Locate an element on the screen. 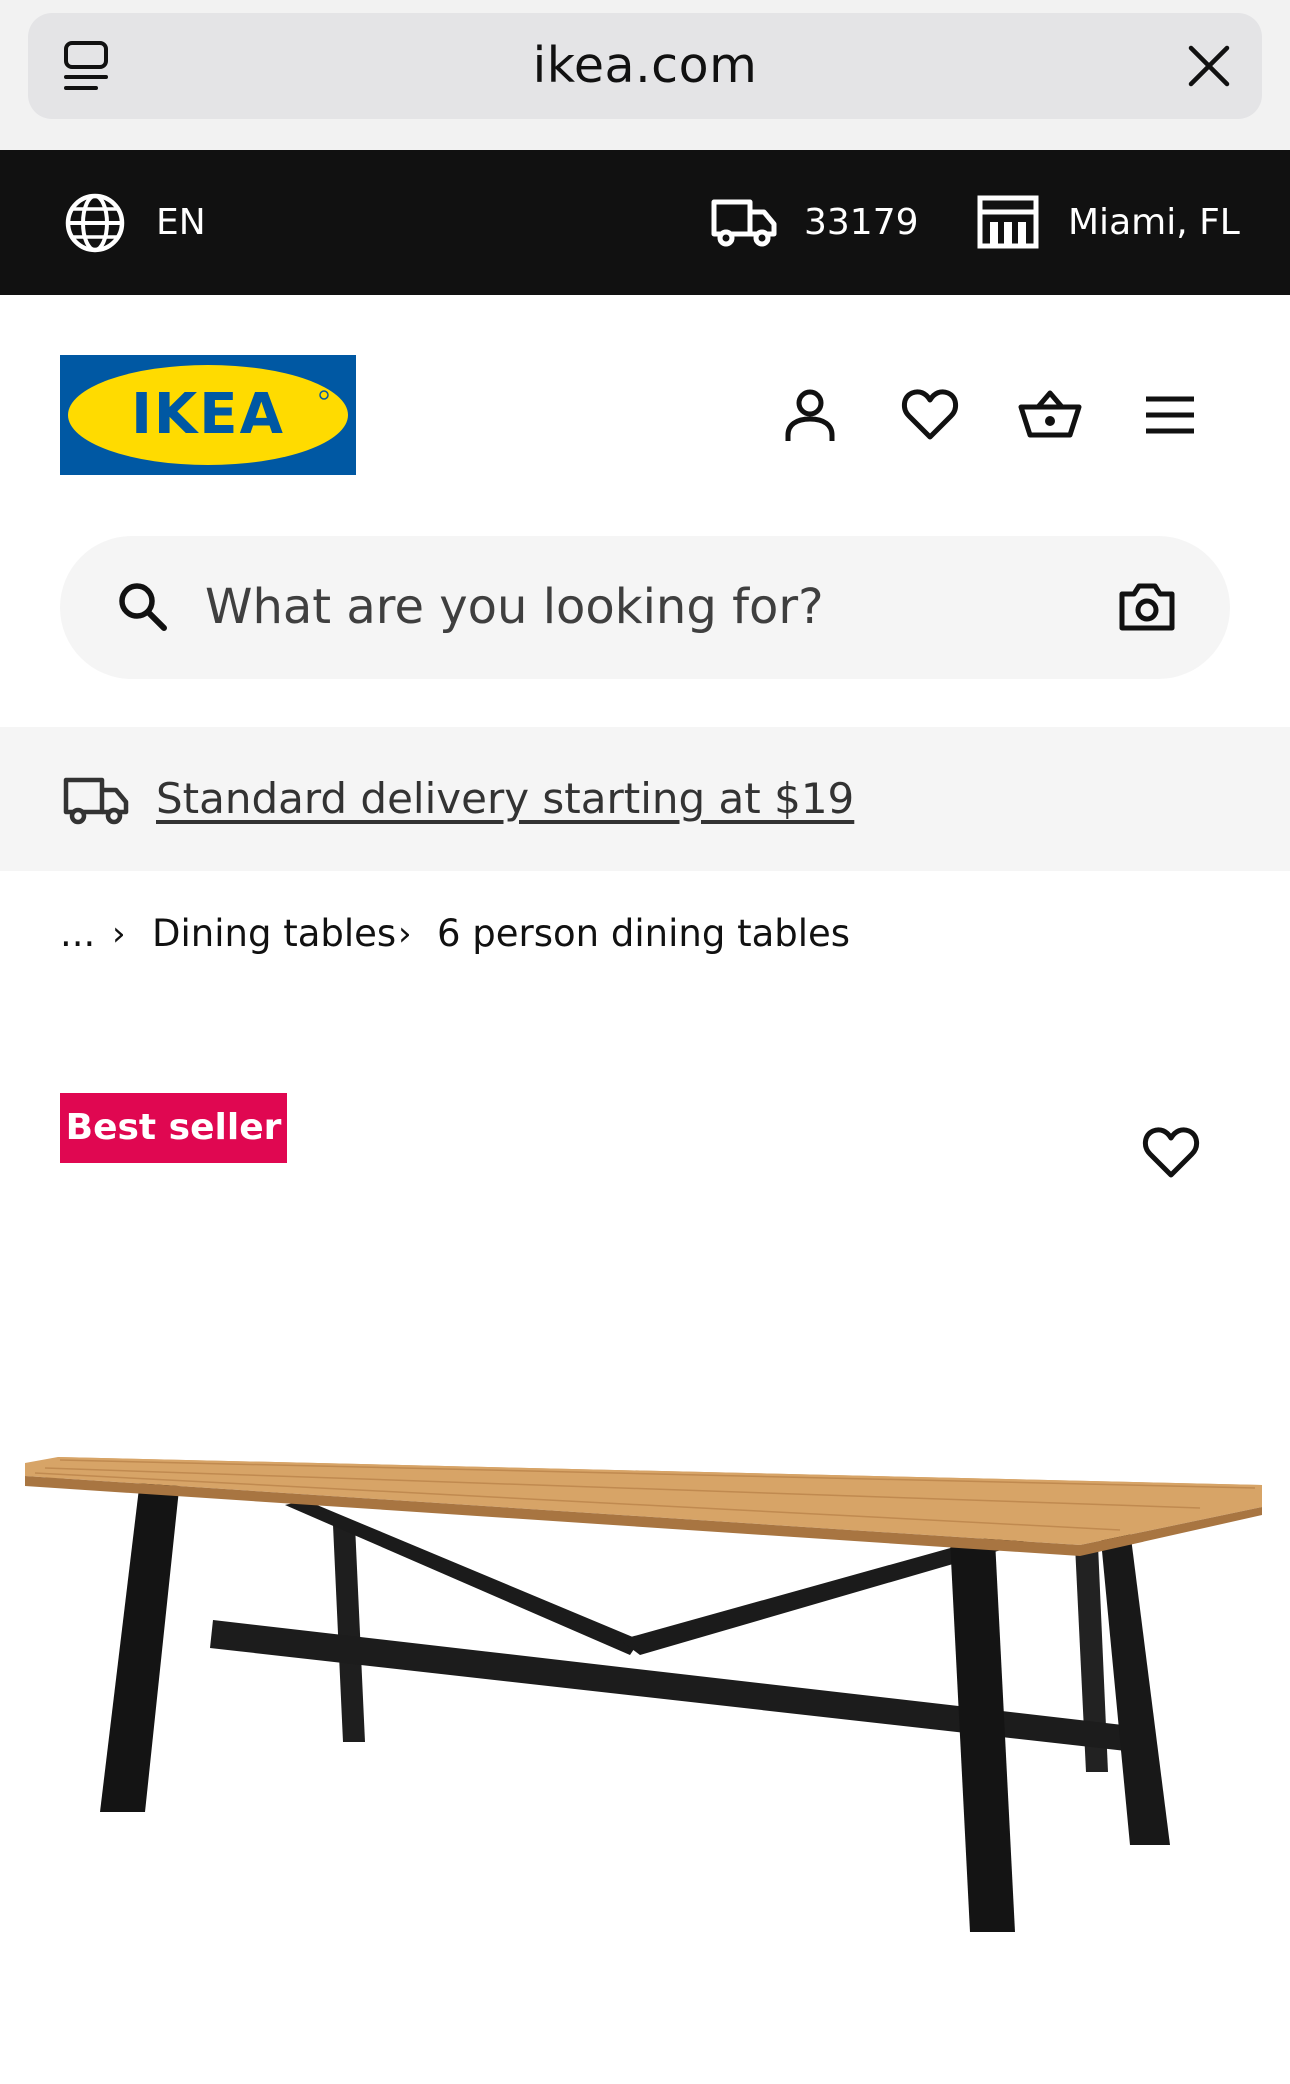  ikea-logo: IKEA is located at coordinates (208, 415).